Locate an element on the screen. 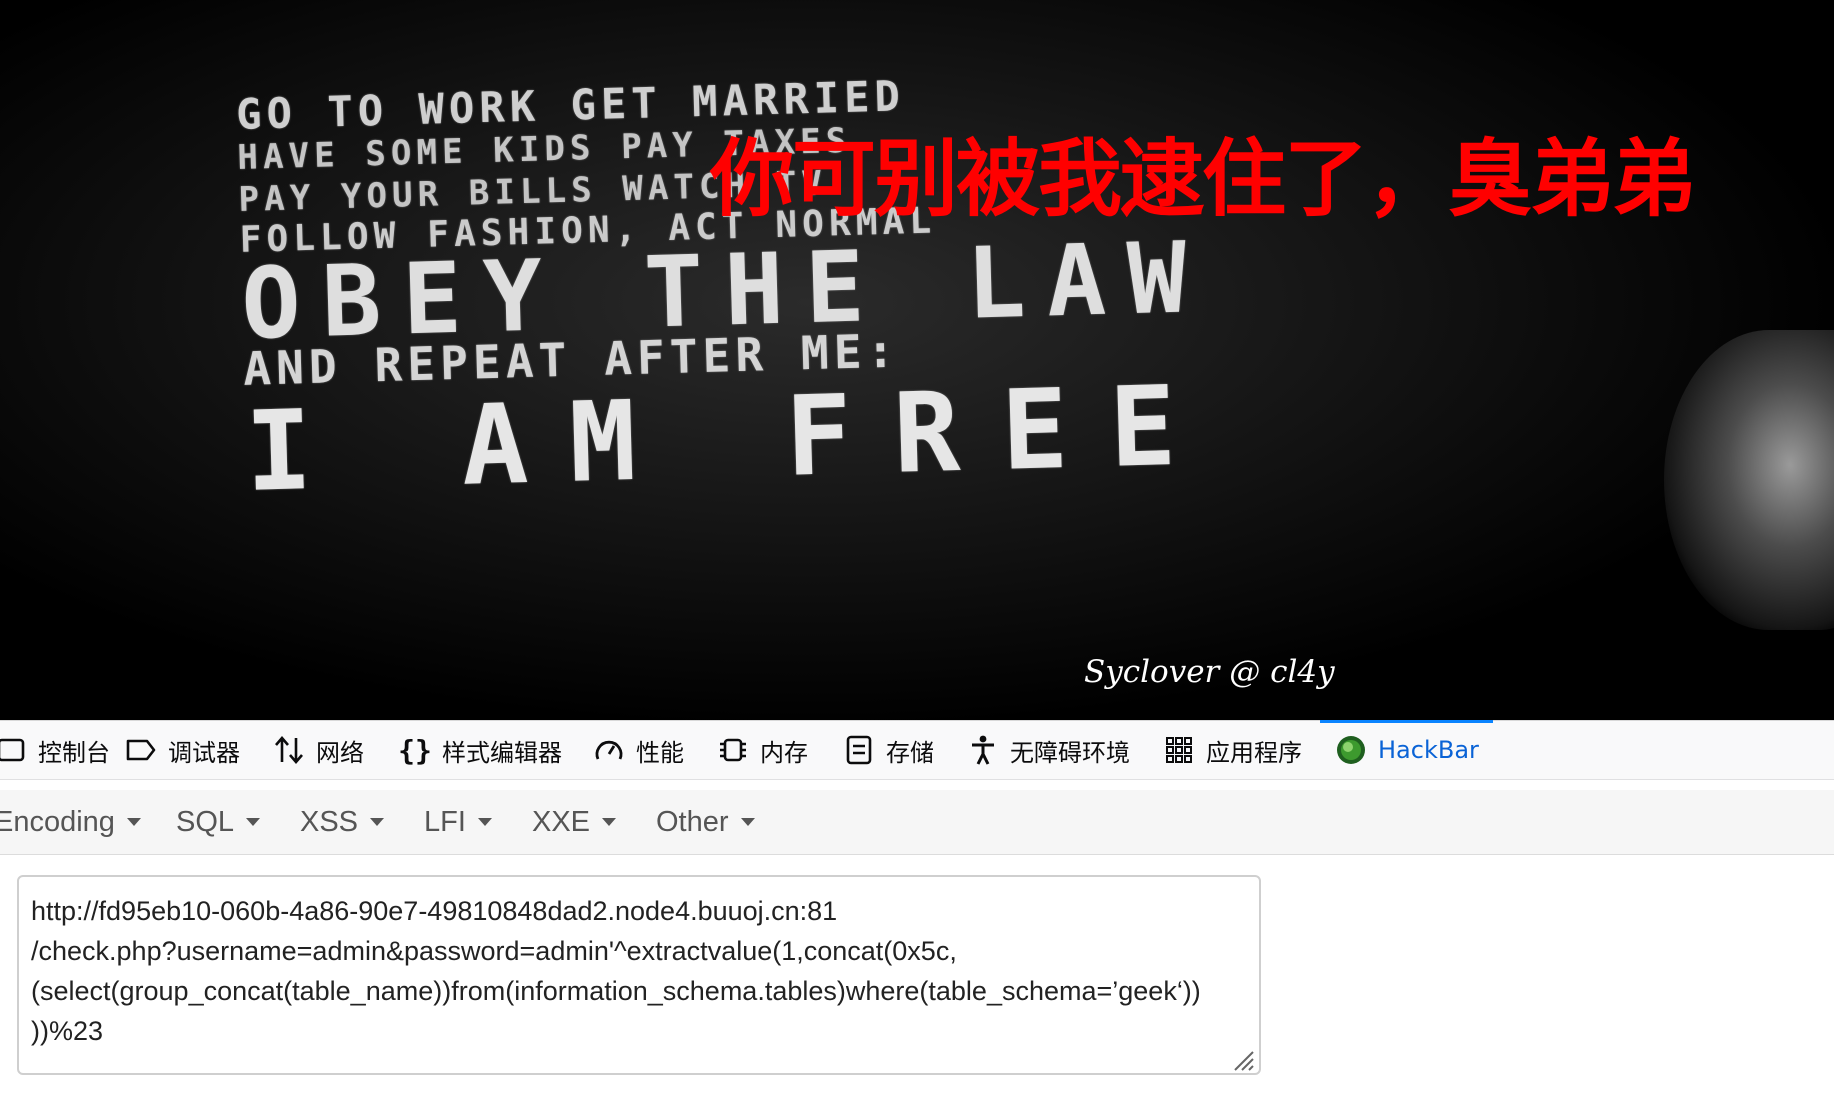  tab-memory: 内存 is located at coordinates (762, 750).